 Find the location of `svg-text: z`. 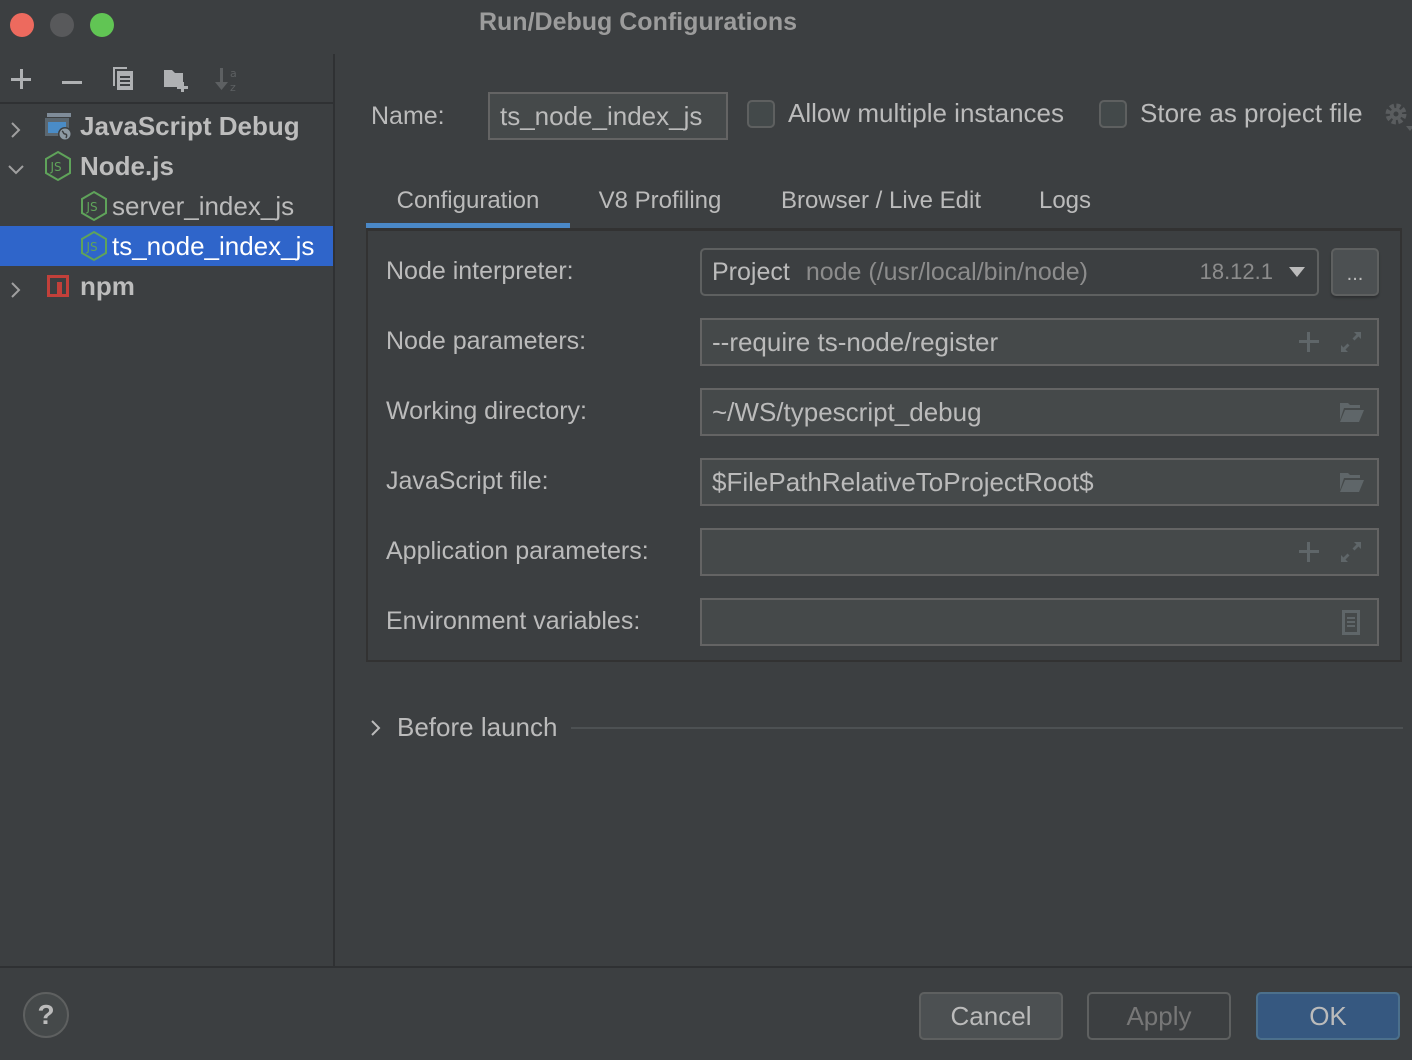

svg-text: z is located at coordinates (233, 87).